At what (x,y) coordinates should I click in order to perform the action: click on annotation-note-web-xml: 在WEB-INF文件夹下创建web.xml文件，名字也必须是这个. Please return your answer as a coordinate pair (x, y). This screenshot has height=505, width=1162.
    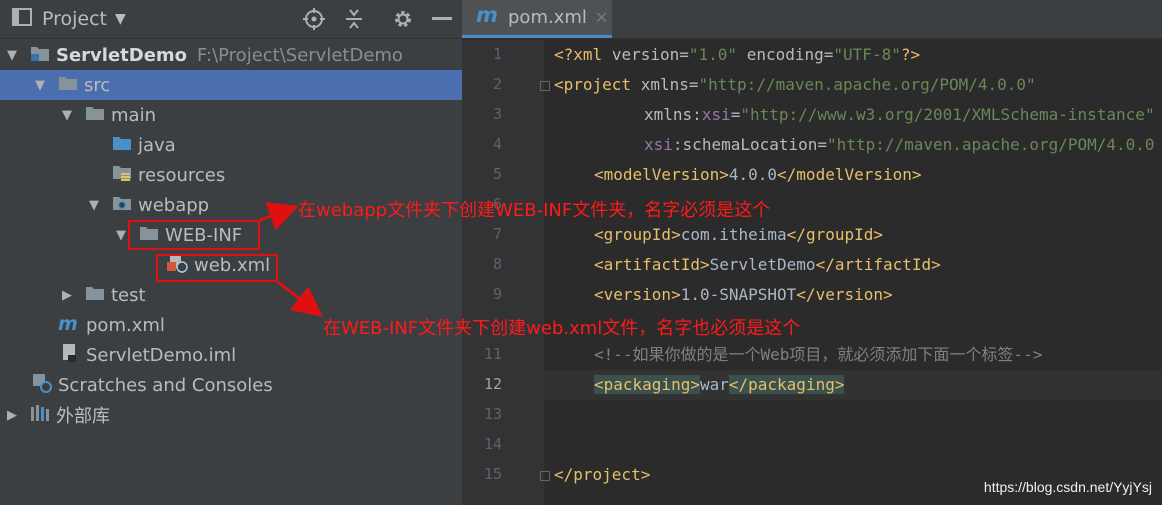
    Looking at the image, I should click on (562, 328).